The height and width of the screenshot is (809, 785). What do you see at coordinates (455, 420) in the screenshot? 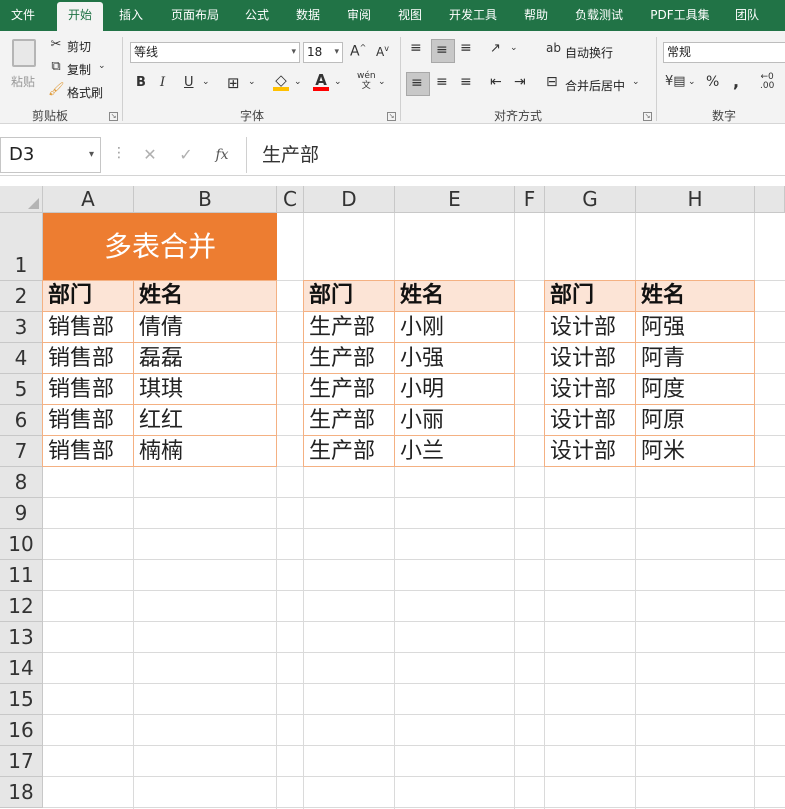
I see `table-cell: 小丽` at bounding box center [455, 420].